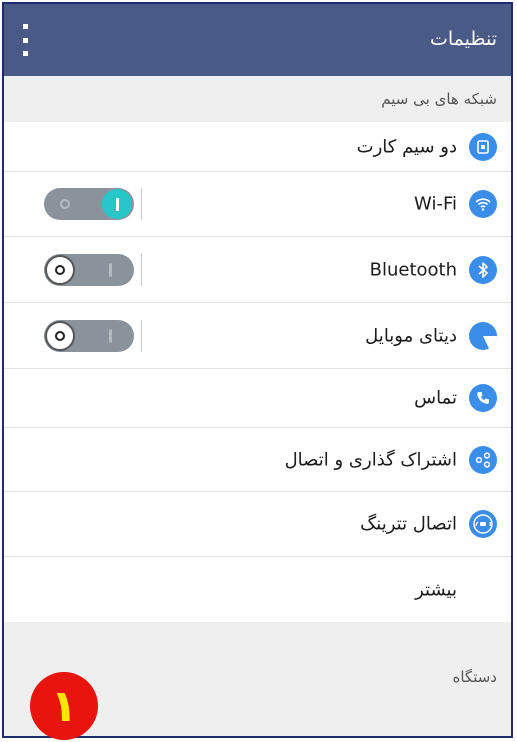 The height and width of the screenshot is (742, 517). Describe the element at coordinates (64, 706) in the screenshot. I see `step-number-badge: ۱` at that location.